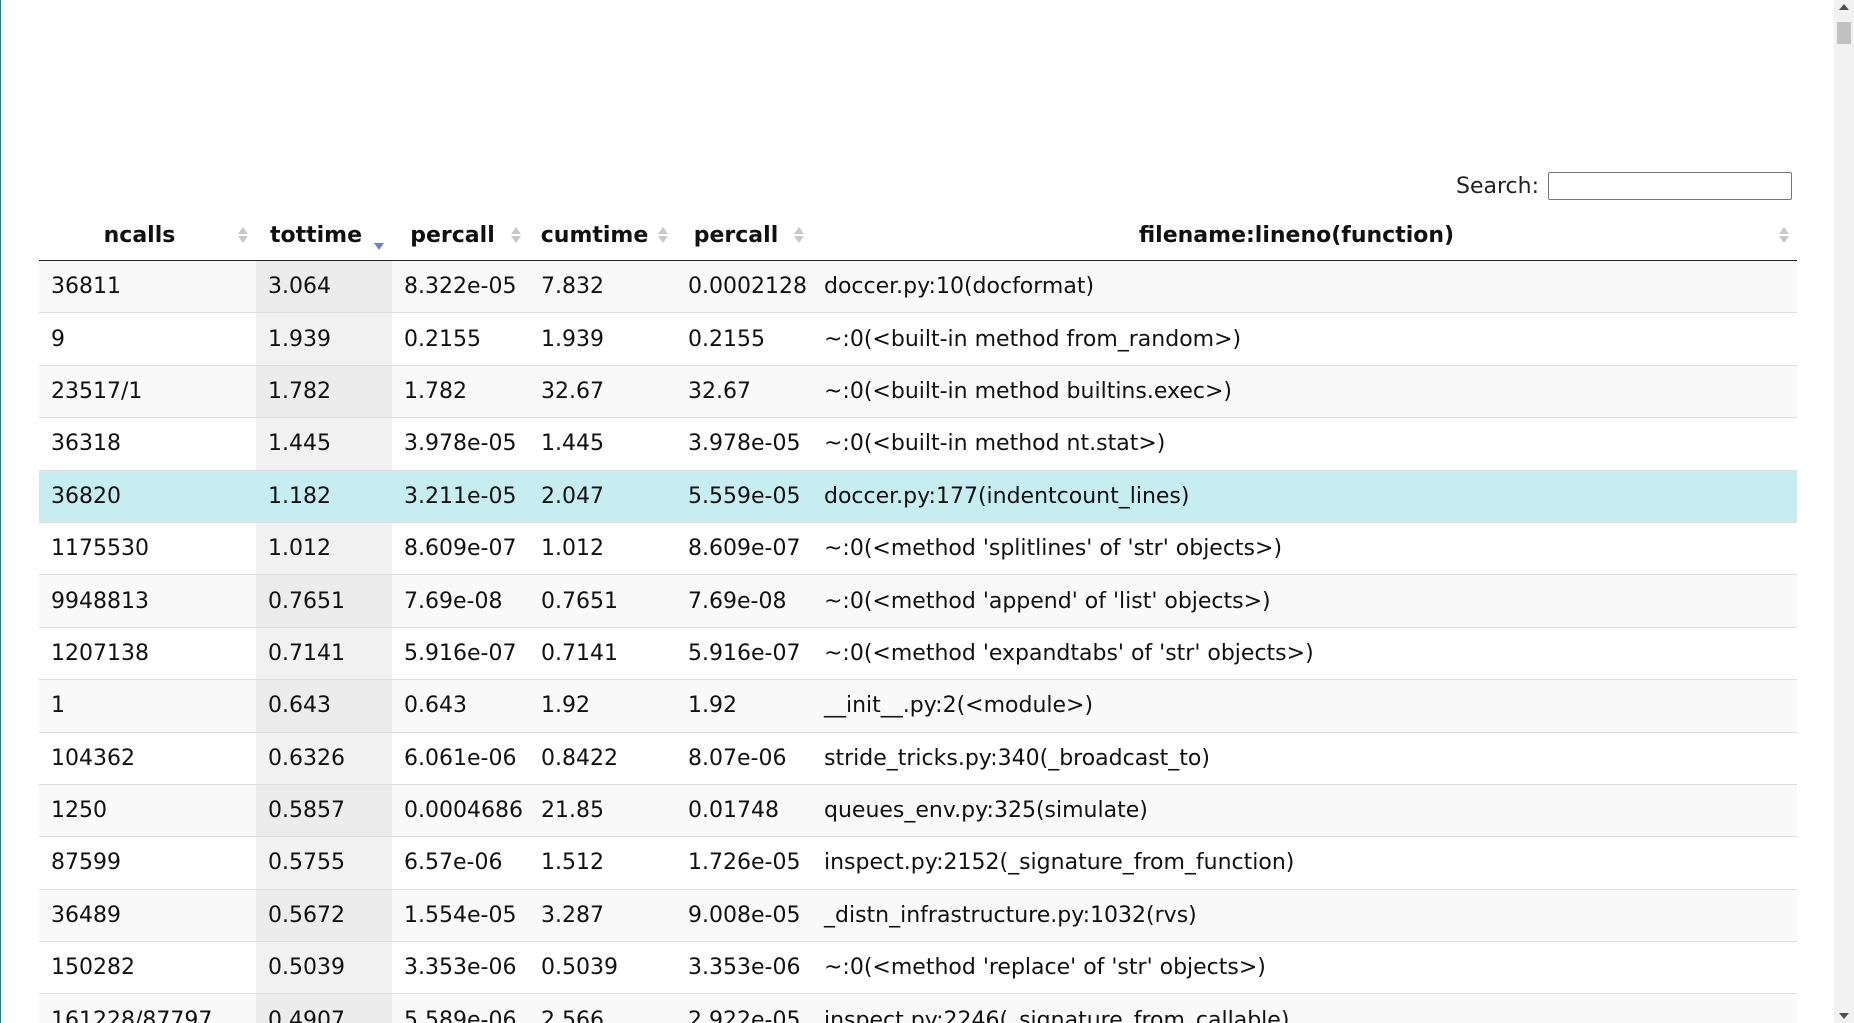 This screenshot has height=1023, width=1854. What do you see at coordinates (147, 286) in the screenshot?
I see `table-cell: 36811` at bounding box center [147, 286].